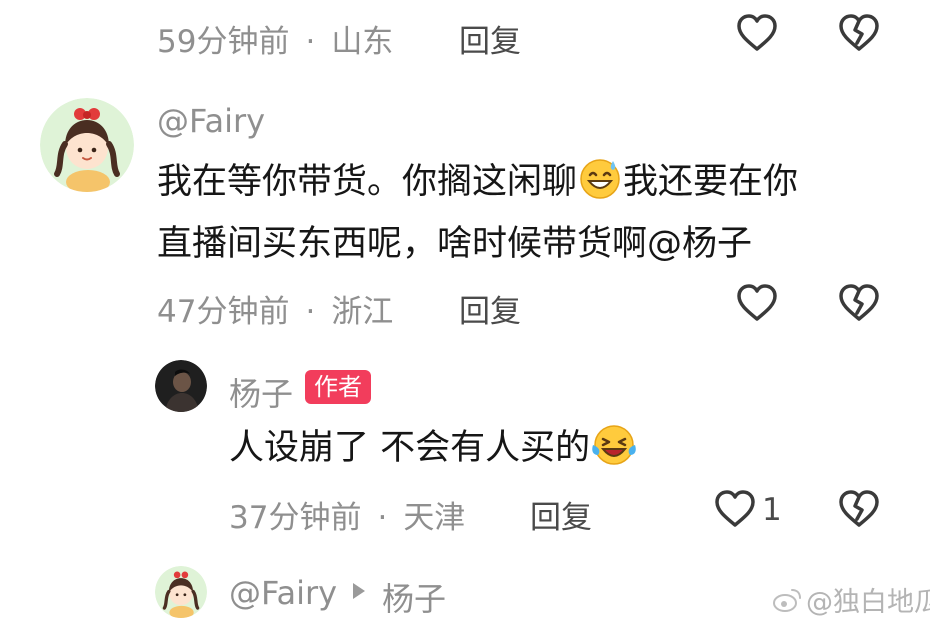 The image size is (930, 620). Describe the element at coordinates (359, 591) in the screenshot. I see `play-triangle-icon` at that location.